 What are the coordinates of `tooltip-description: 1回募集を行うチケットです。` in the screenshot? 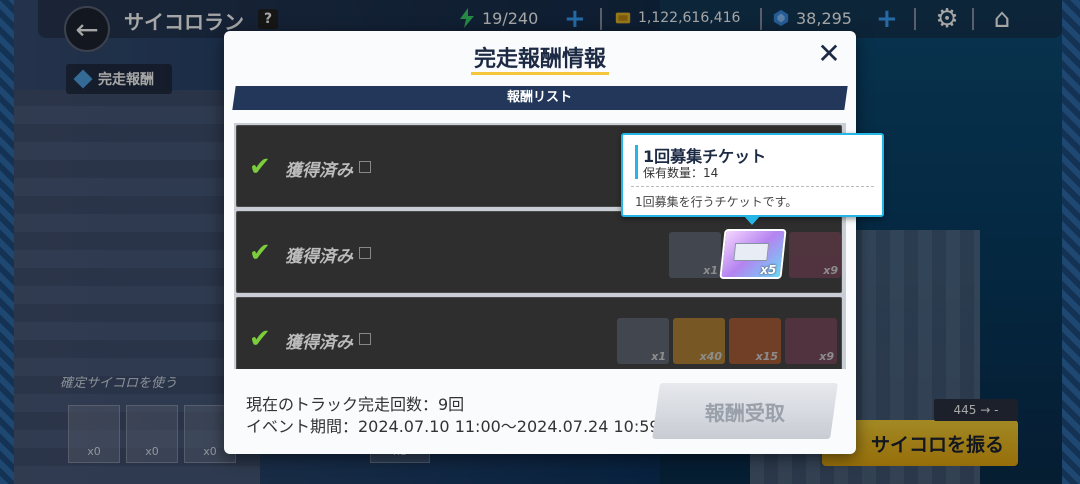 It's located at (716, 202).